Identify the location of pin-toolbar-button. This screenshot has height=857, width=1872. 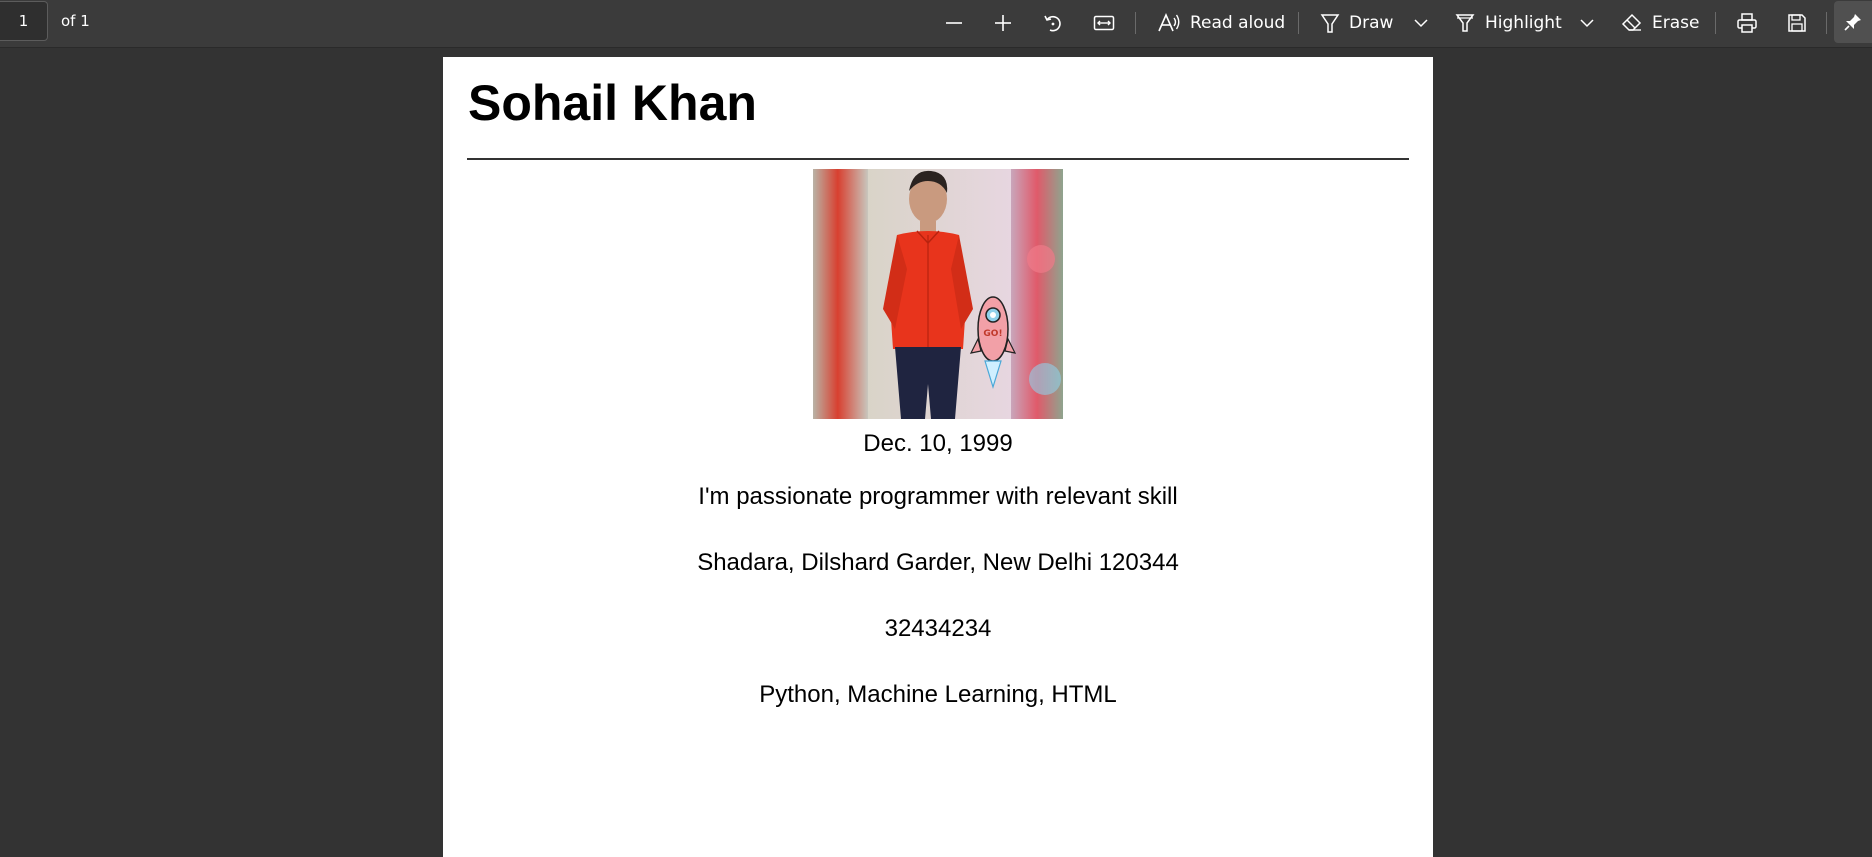
(1853, 22).